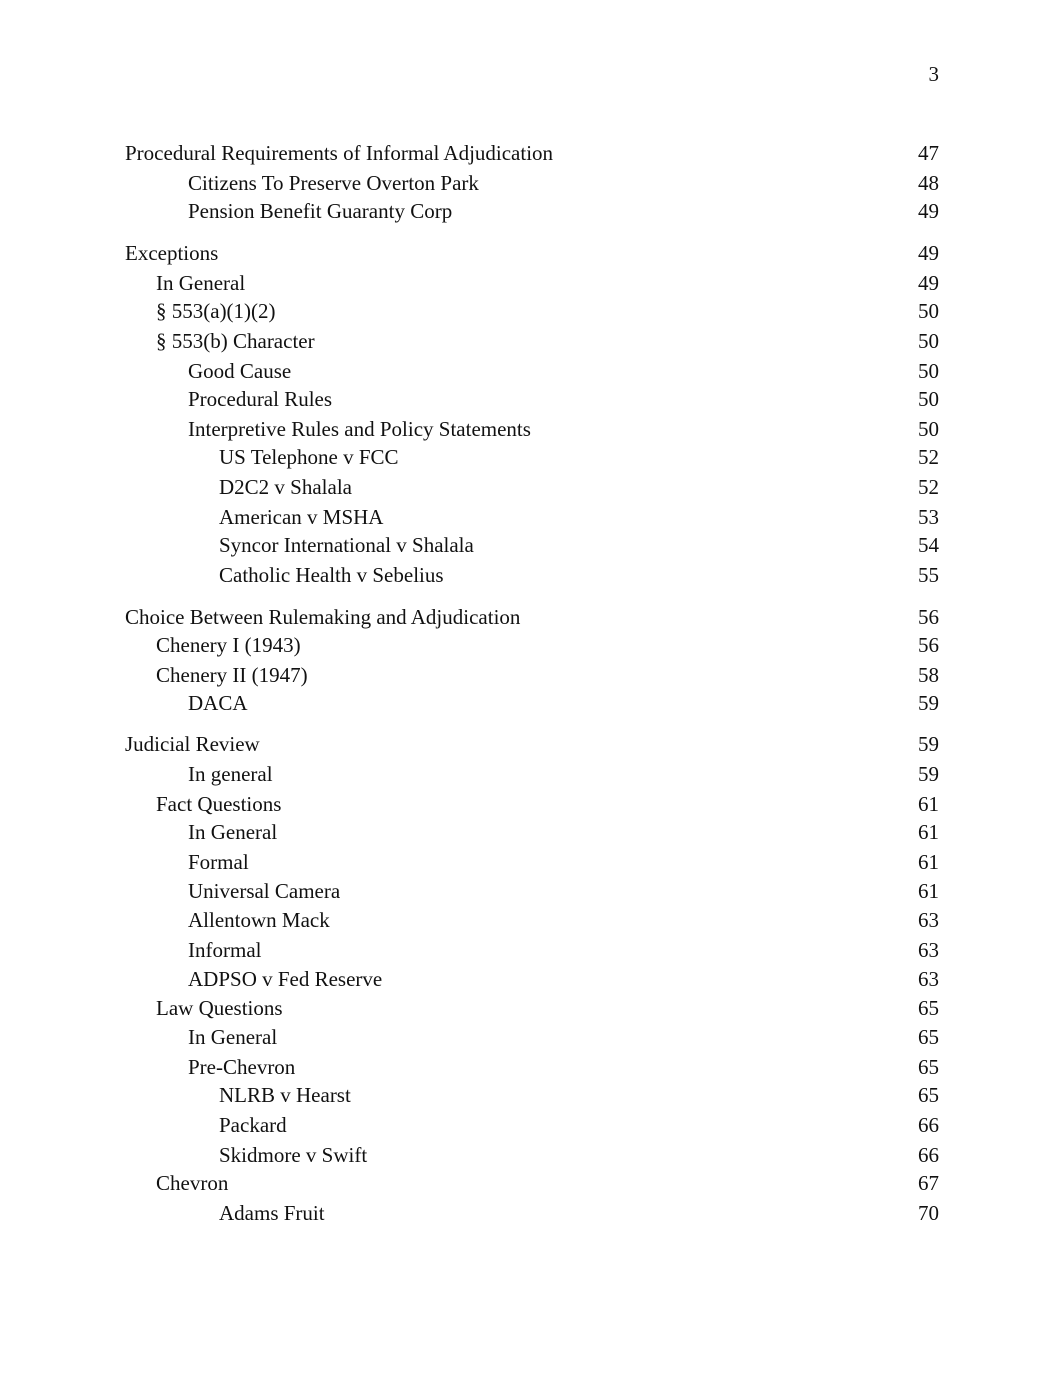 Image resolution: width=1062 pixels, height=1377 pixels. What do you see at coordinates (320, 211) in the screenshot?
I see `toc-entry-title: Pension Benefit Guaranty Corp` at bounding box center [320, 211].